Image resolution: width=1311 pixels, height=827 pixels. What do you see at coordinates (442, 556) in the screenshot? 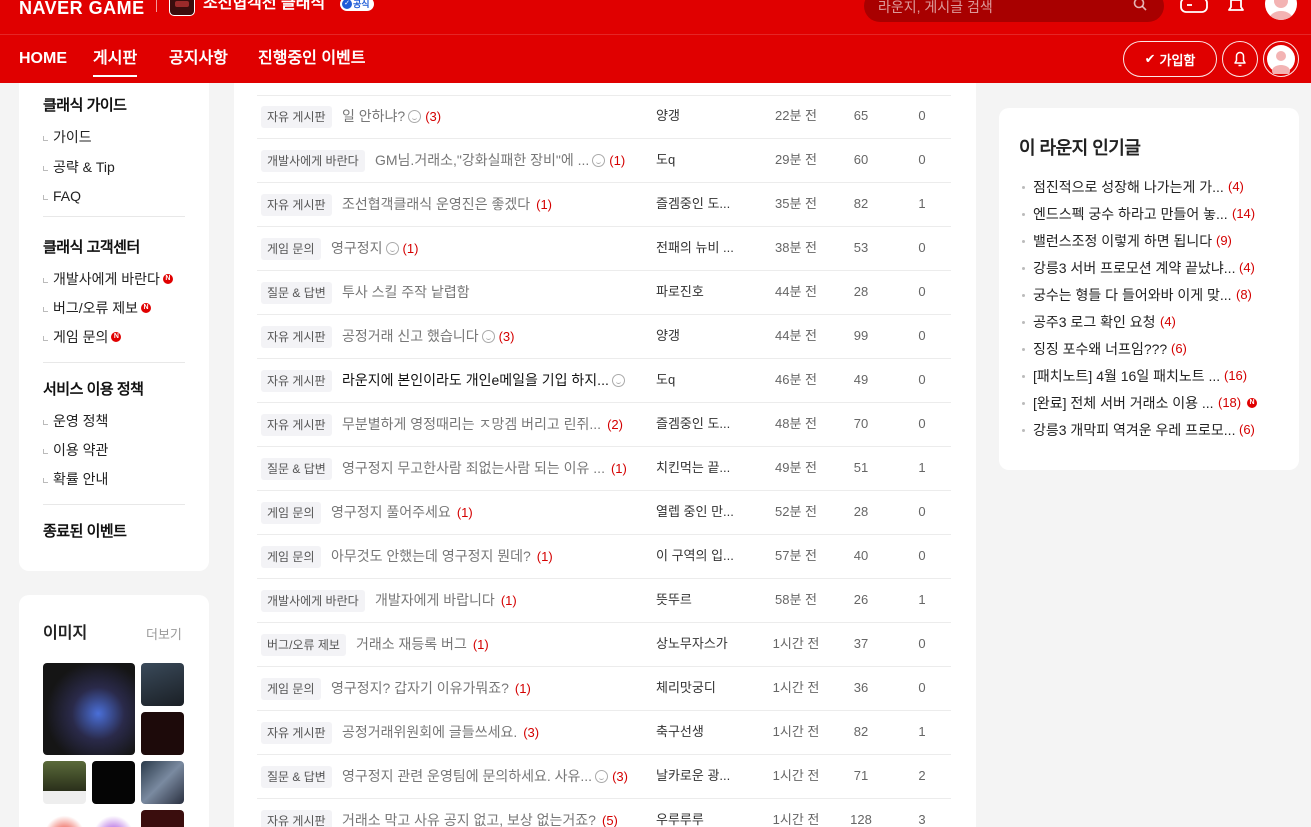
I see `post-title-link: 아무것도 안했는데 영구정지 뭔데? (1)` at bounding box center [442, 556].